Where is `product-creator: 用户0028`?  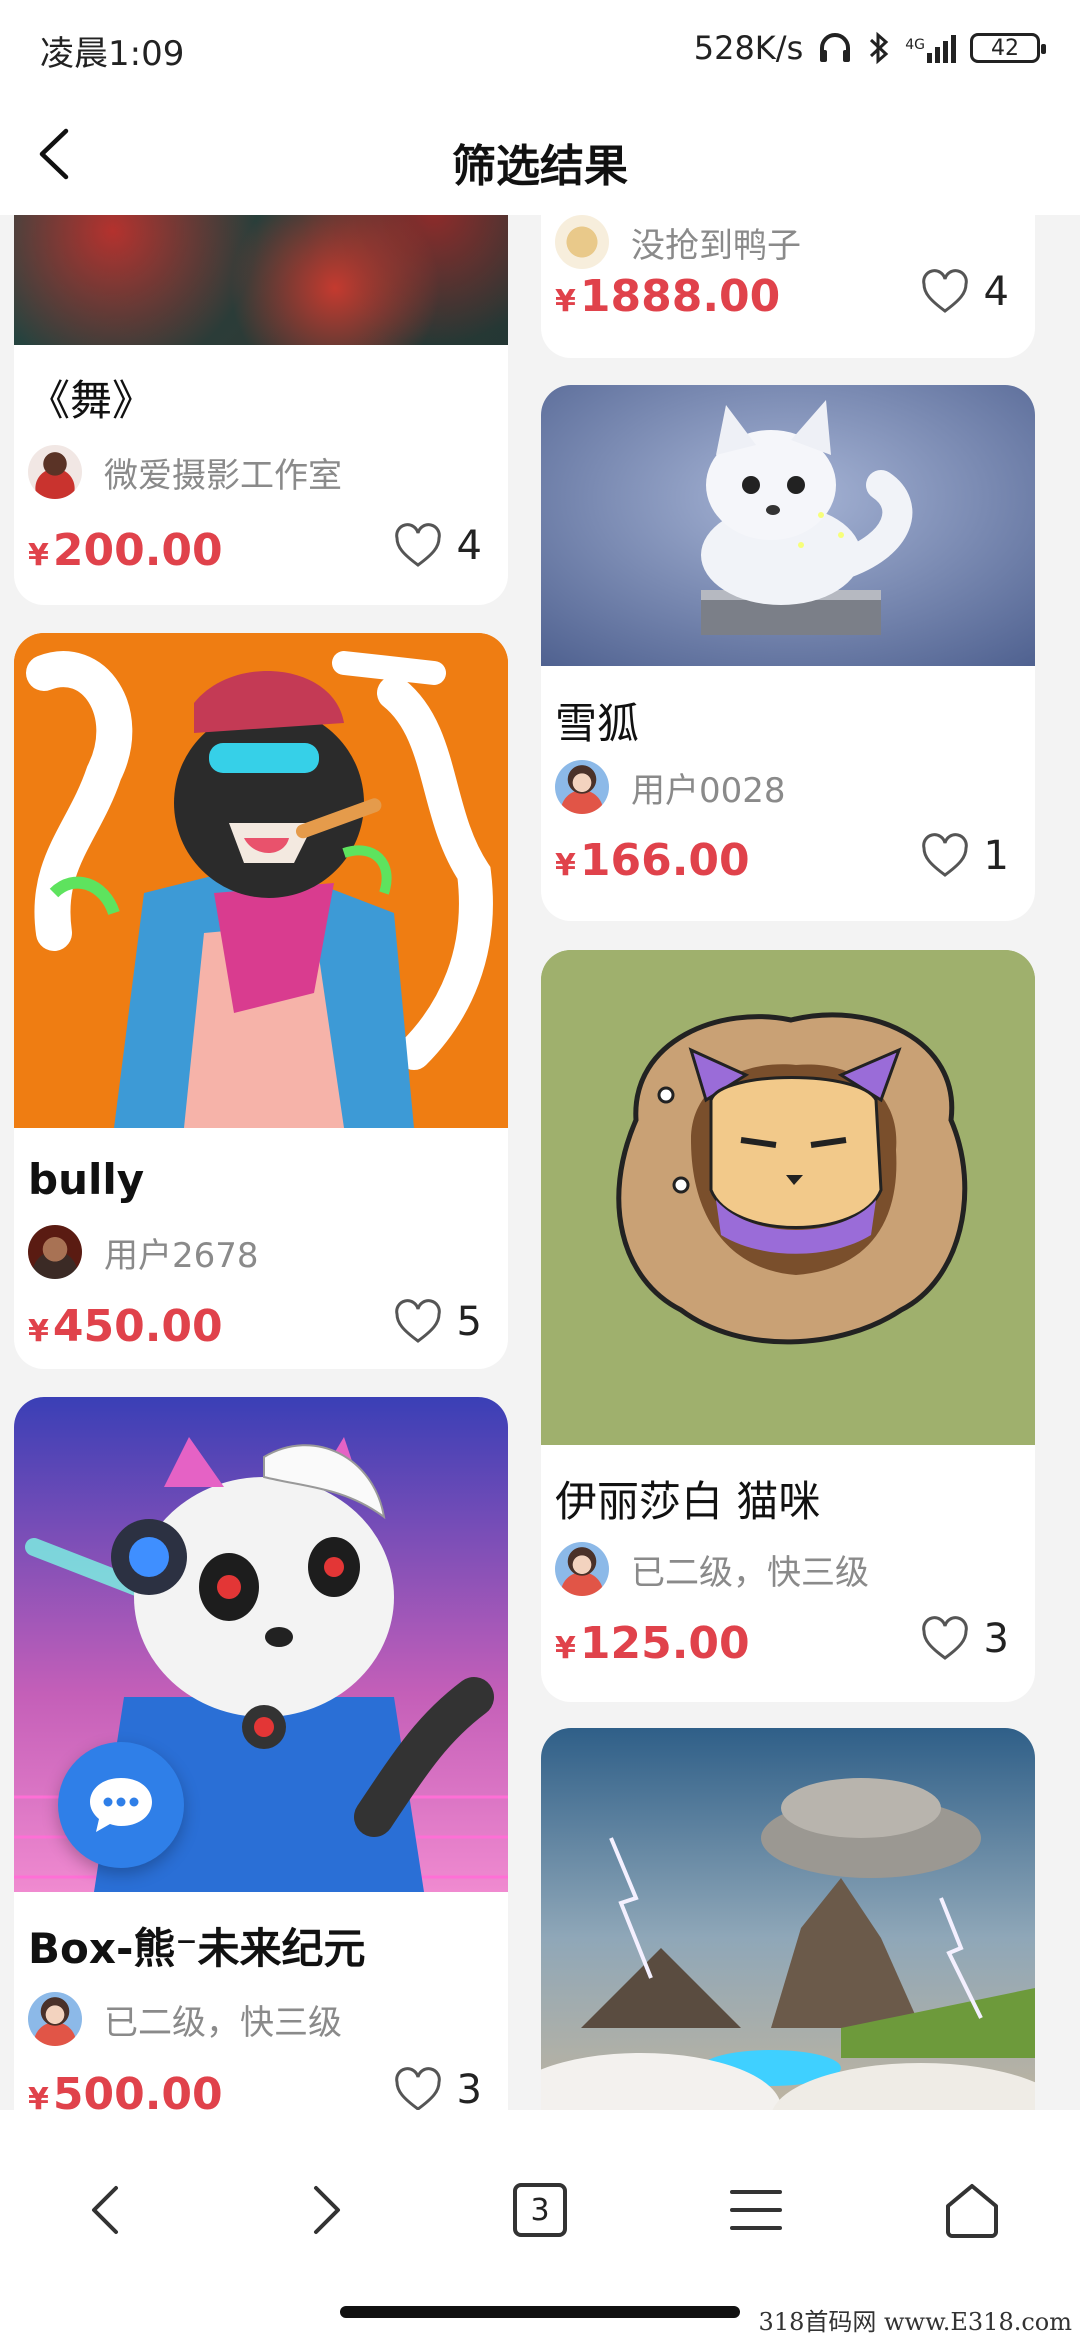 product-creator: 用户0028 is located at coordinates (670, 787).